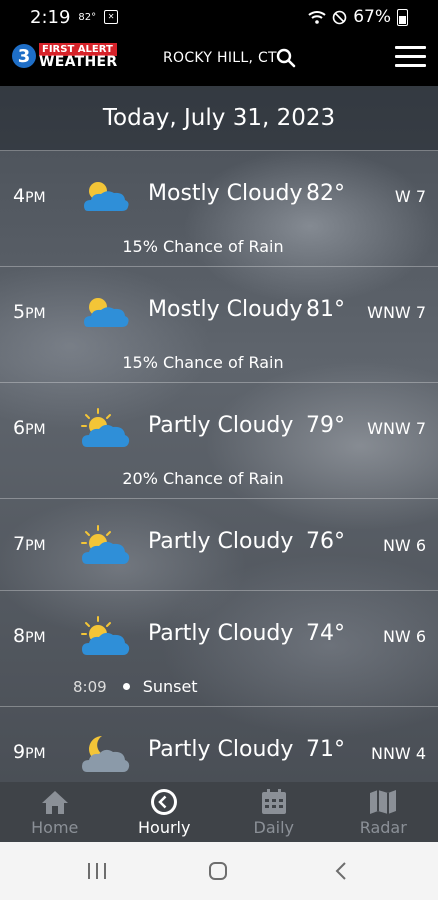 This screenshot has width=438, height=900. What do you see at coordinates (19, 428) in the screenshot?
I see `hour-number: 6` at bounding box center [19, 428].